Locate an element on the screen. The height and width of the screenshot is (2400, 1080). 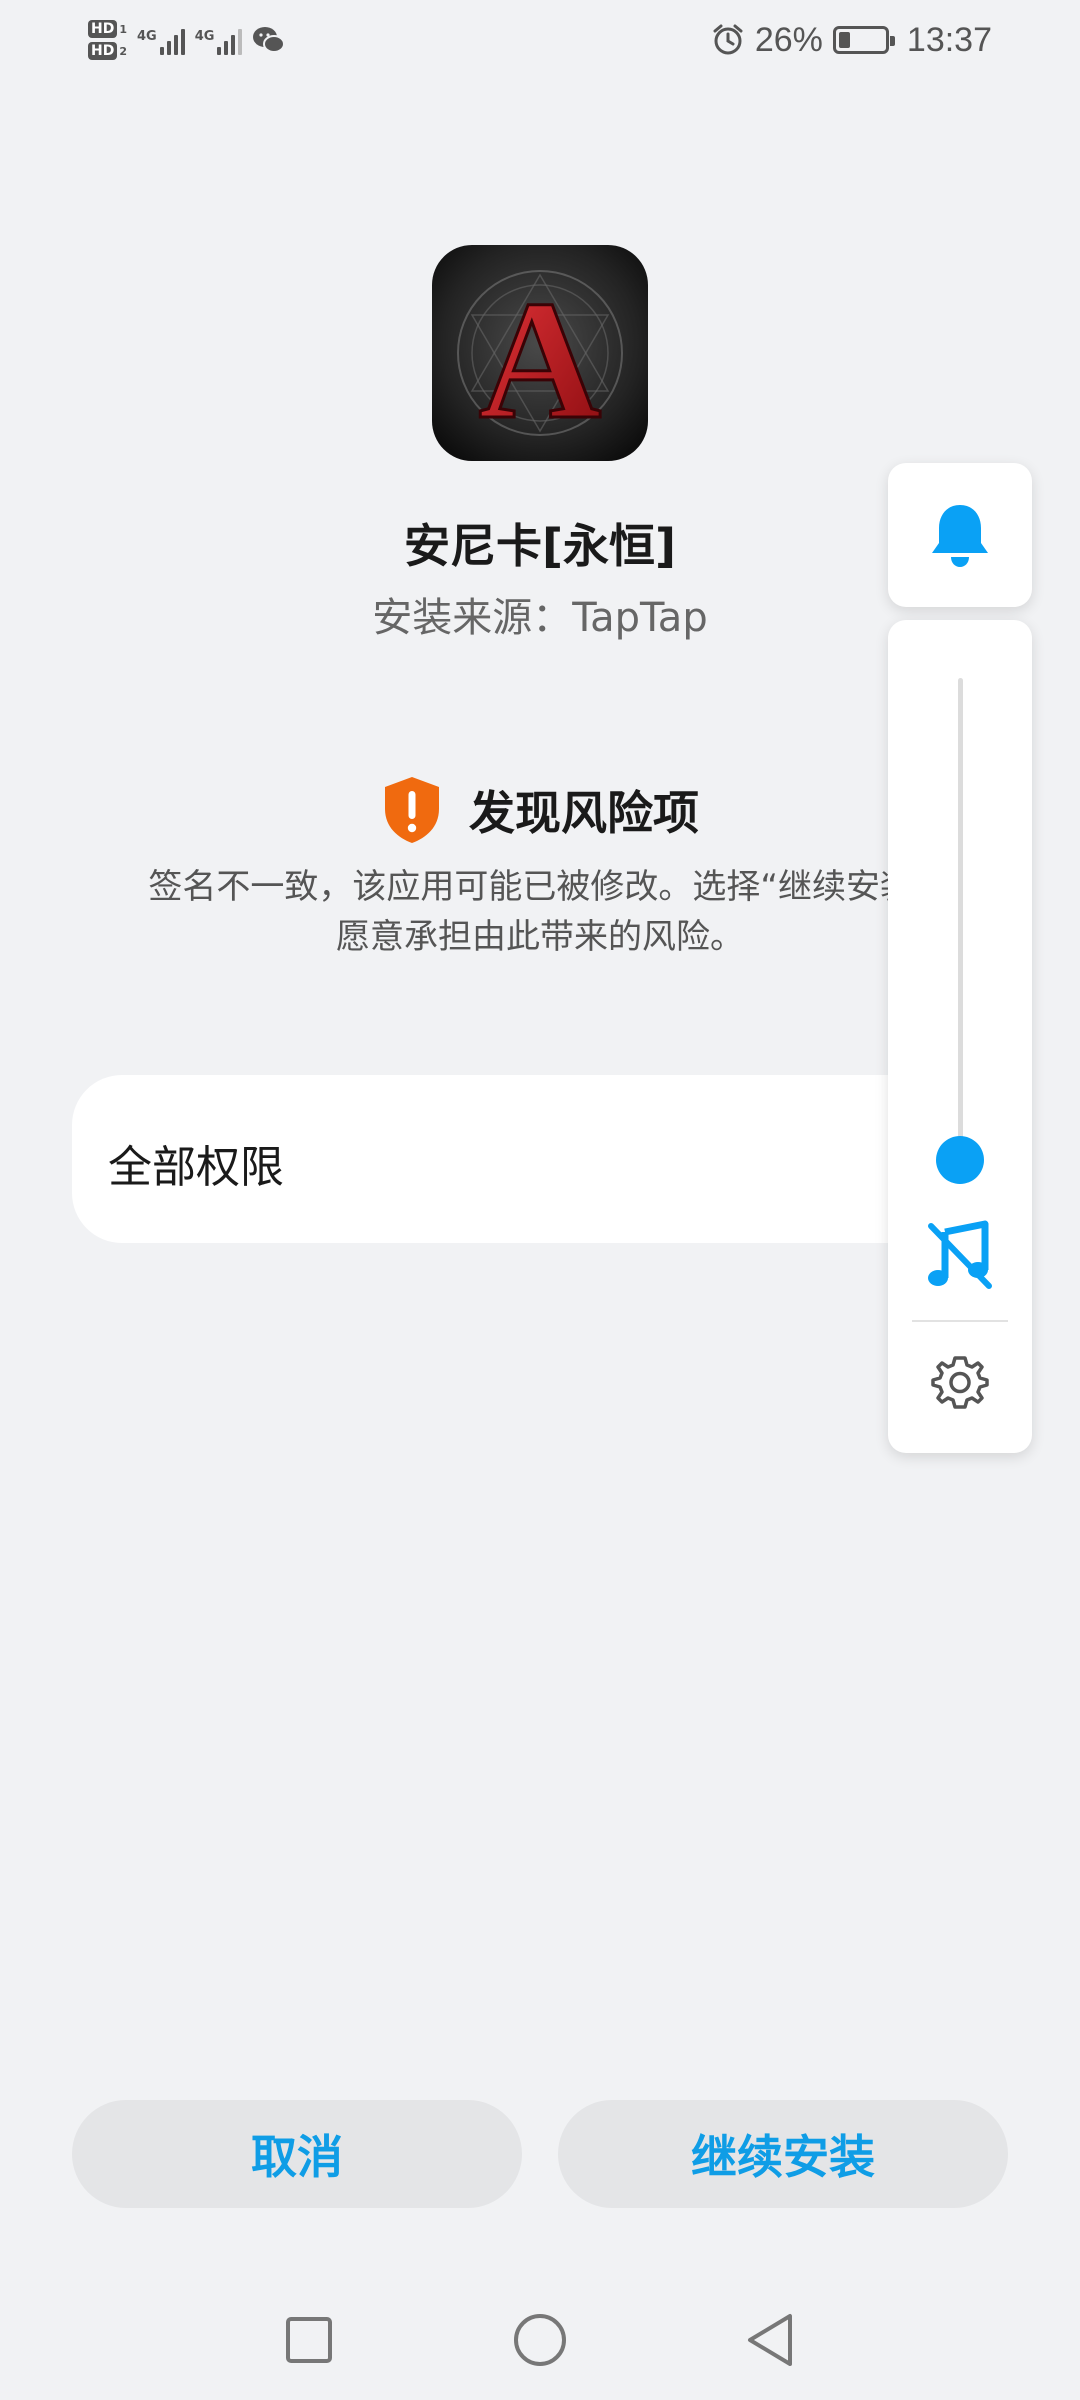
wechat-icon is located at coordinates (269, 40).